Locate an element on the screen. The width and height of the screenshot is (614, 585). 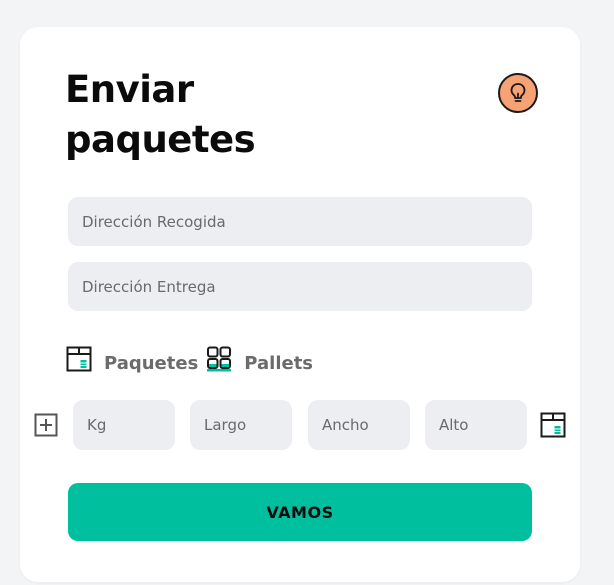
delivery-address-input is located at coordinates (300, 286).